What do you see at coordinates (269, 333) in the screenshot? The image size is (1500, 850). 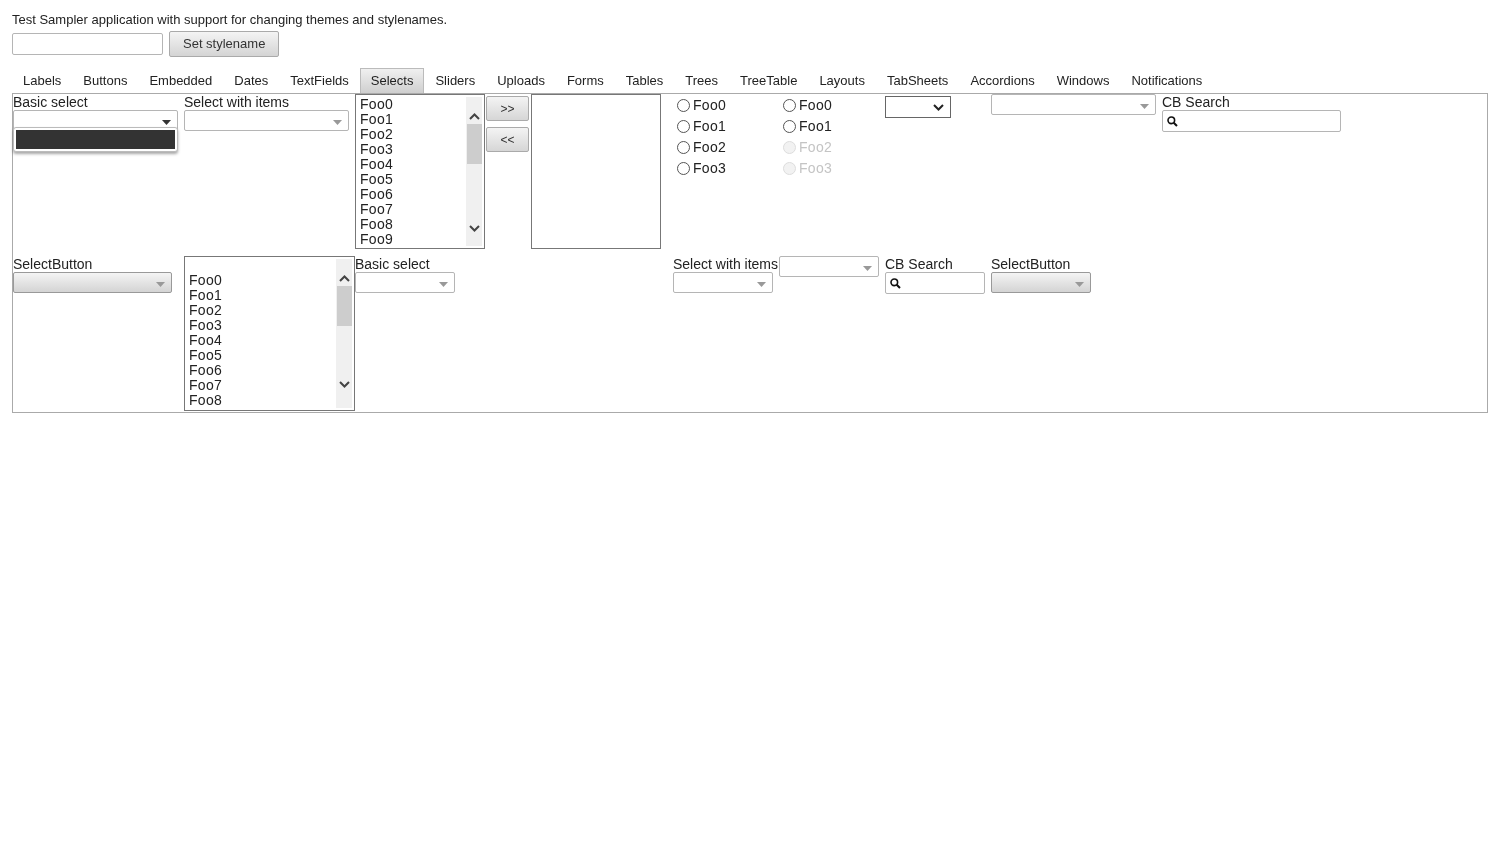 I see `list-box: Foo0 Foo1 Foo2 Foo3 Foo4 Foo5 Foo6 Foo7 Foo8` at bounding box center [269, 333].